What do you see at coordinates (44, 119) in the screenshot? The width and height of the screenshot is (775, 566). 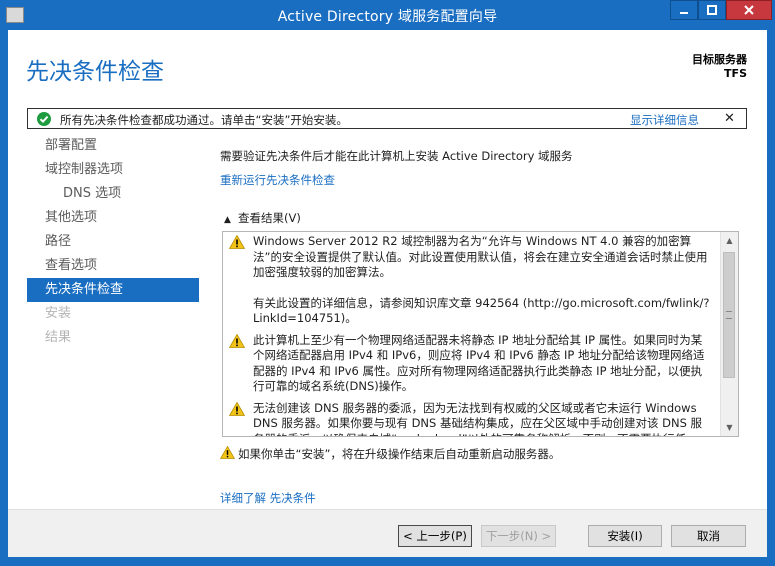 I see `success-check-icon` at bounding box center [44, 119].